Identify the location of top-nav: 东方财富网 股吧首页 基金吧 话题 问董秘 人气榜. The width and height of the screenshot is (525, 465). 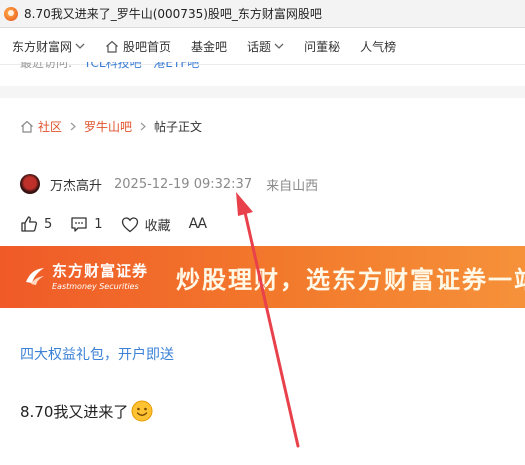
(262, 46).